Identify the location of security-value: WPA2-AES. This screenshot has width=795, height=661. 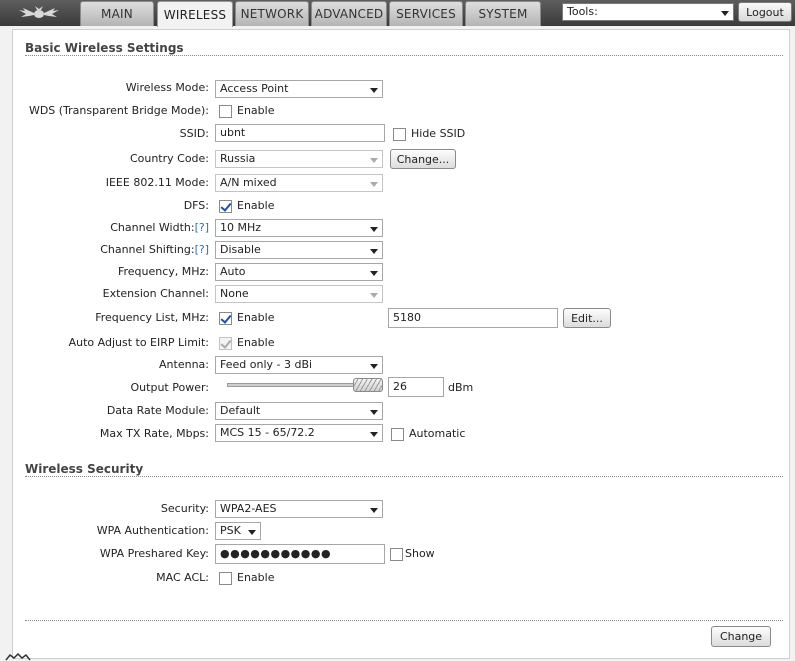
(248, 508).